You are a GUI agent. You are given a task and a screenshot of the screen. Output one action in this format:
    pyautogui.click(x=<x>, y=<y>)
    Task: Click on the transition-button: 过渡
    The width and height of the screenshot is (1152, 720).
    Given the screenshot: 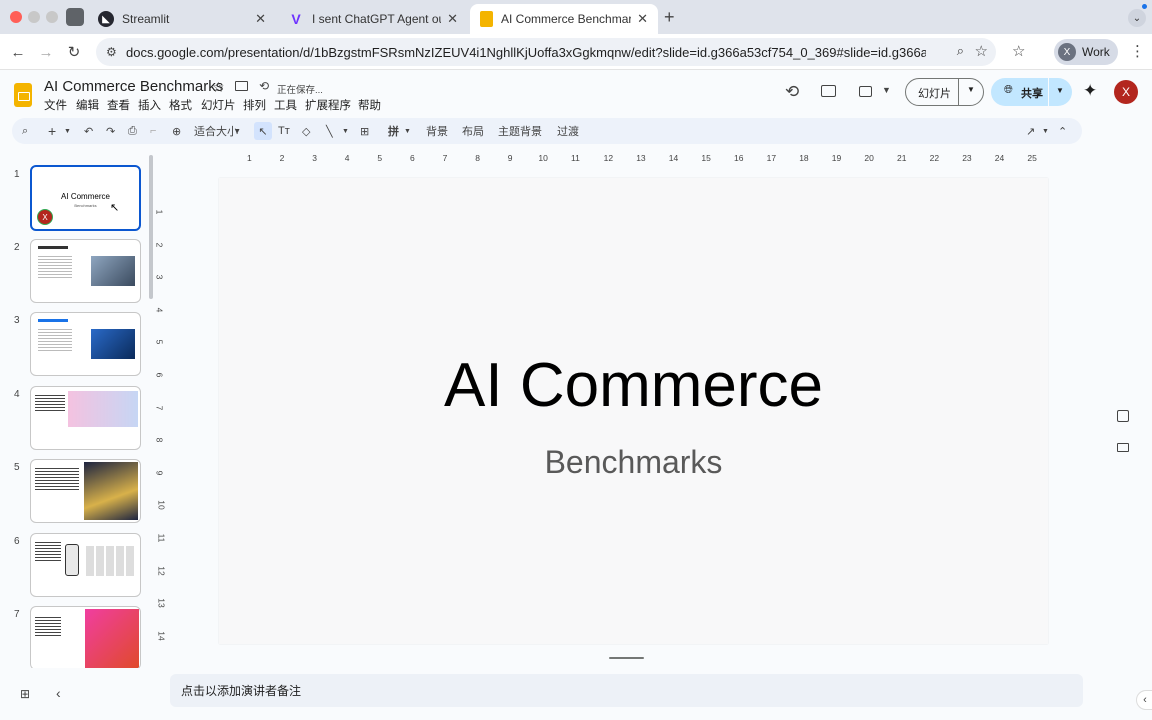 What is the action you would take?
    pyautogui.click(x=568, y=131)
    